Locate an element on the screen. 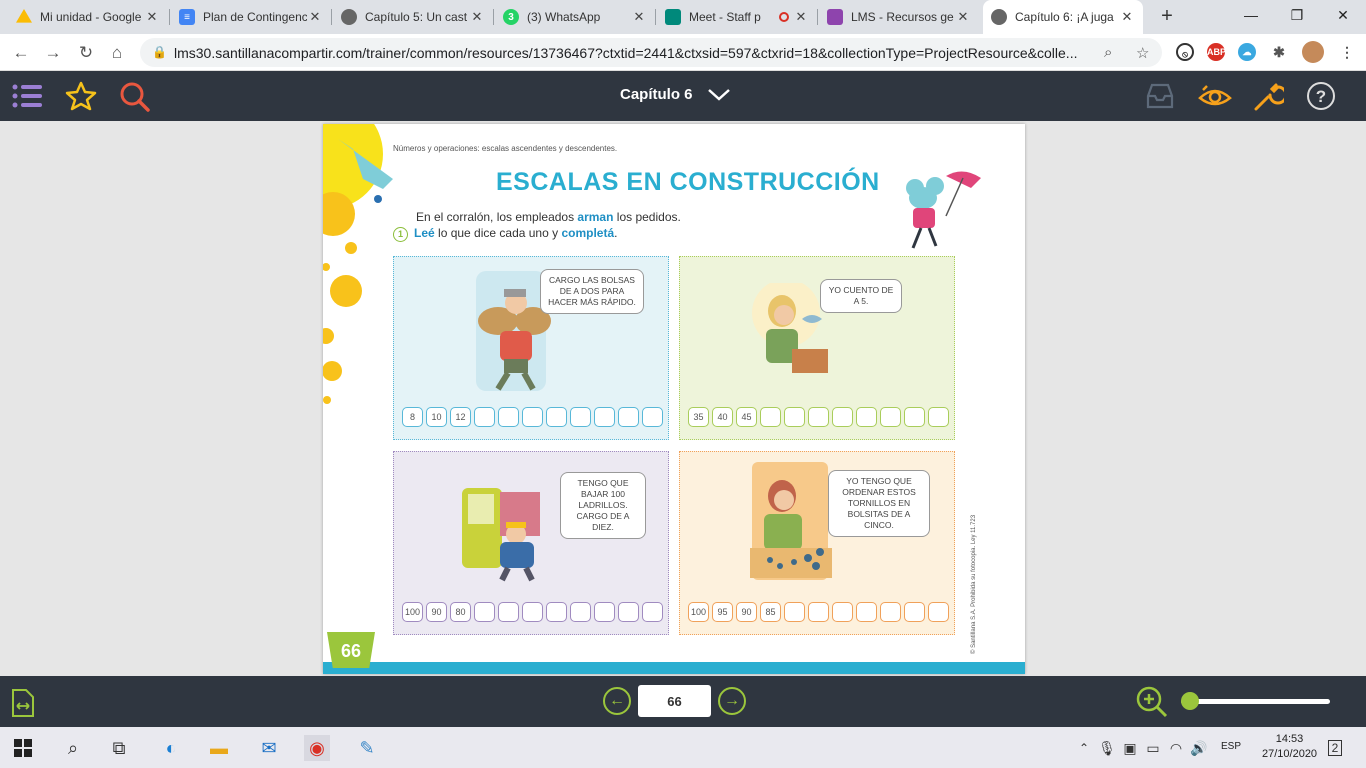  reload-button: ↻ is located at coordinates (86, 53).